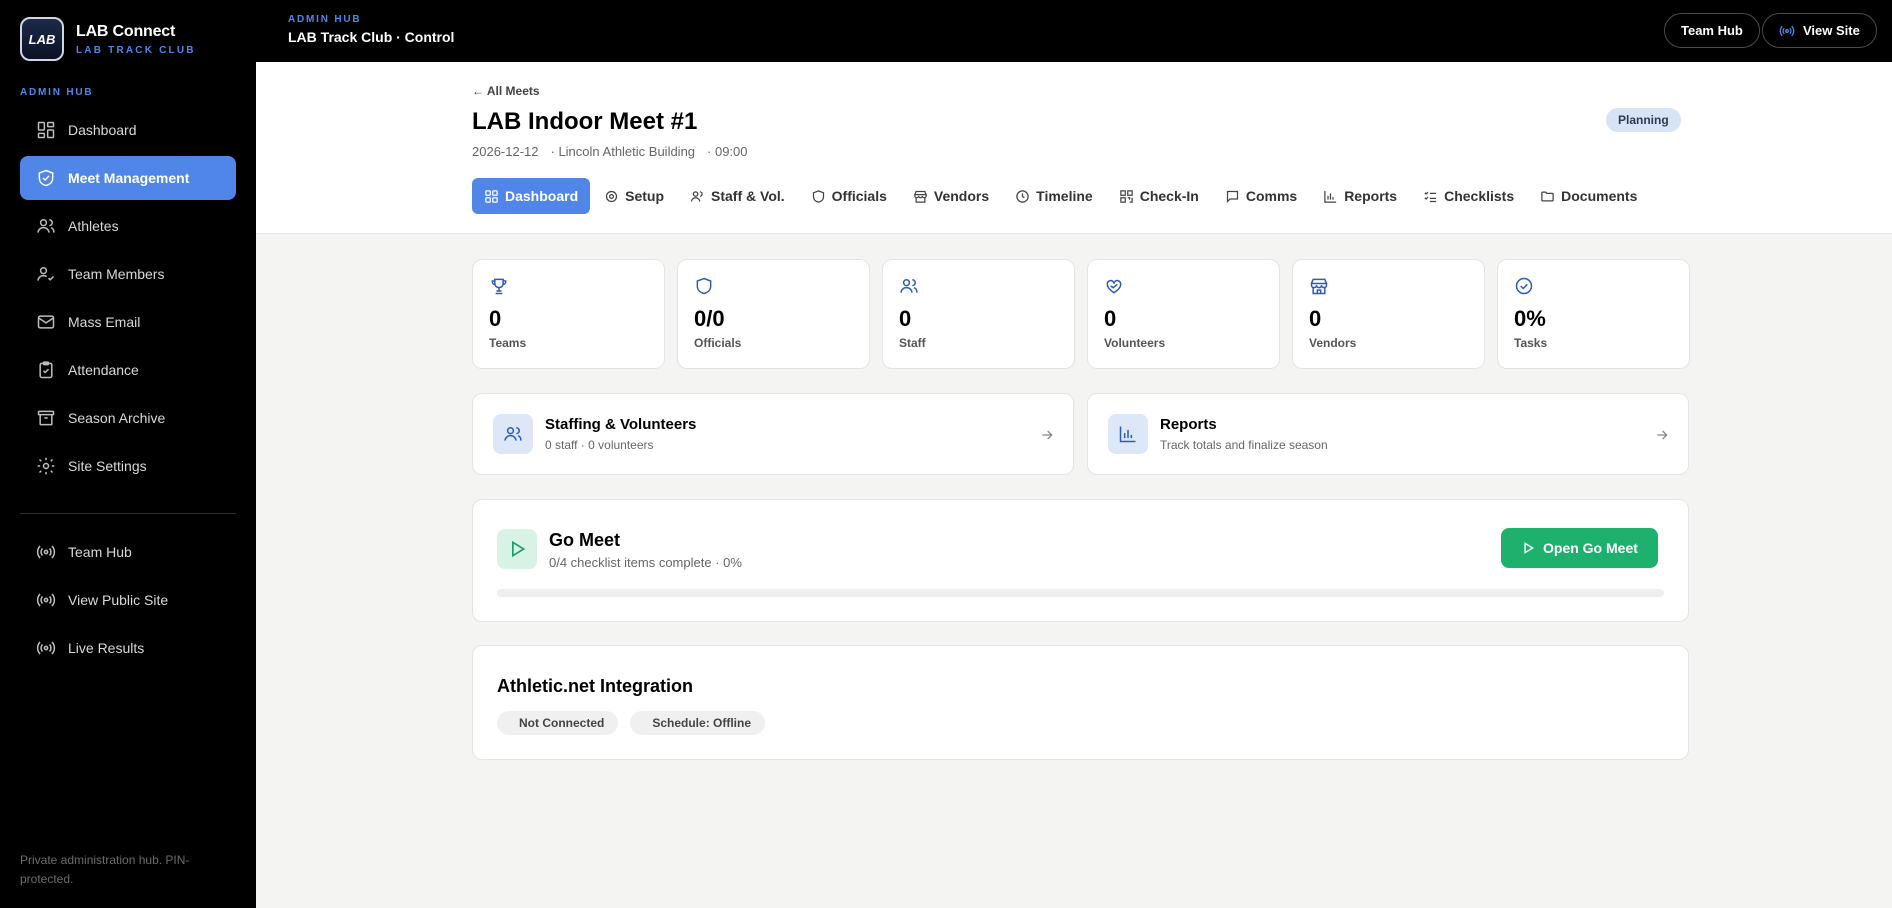  I want to click on stat-card-volunteers: 0 Volunteers, so click(1183, 314).